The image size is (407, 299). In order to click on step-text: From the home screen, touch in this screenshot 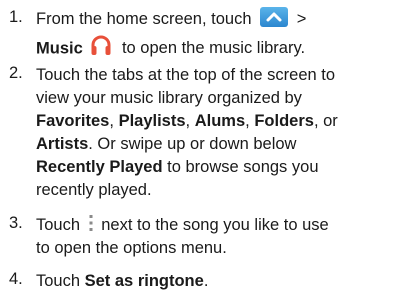, I will do `click(144, 19)`.